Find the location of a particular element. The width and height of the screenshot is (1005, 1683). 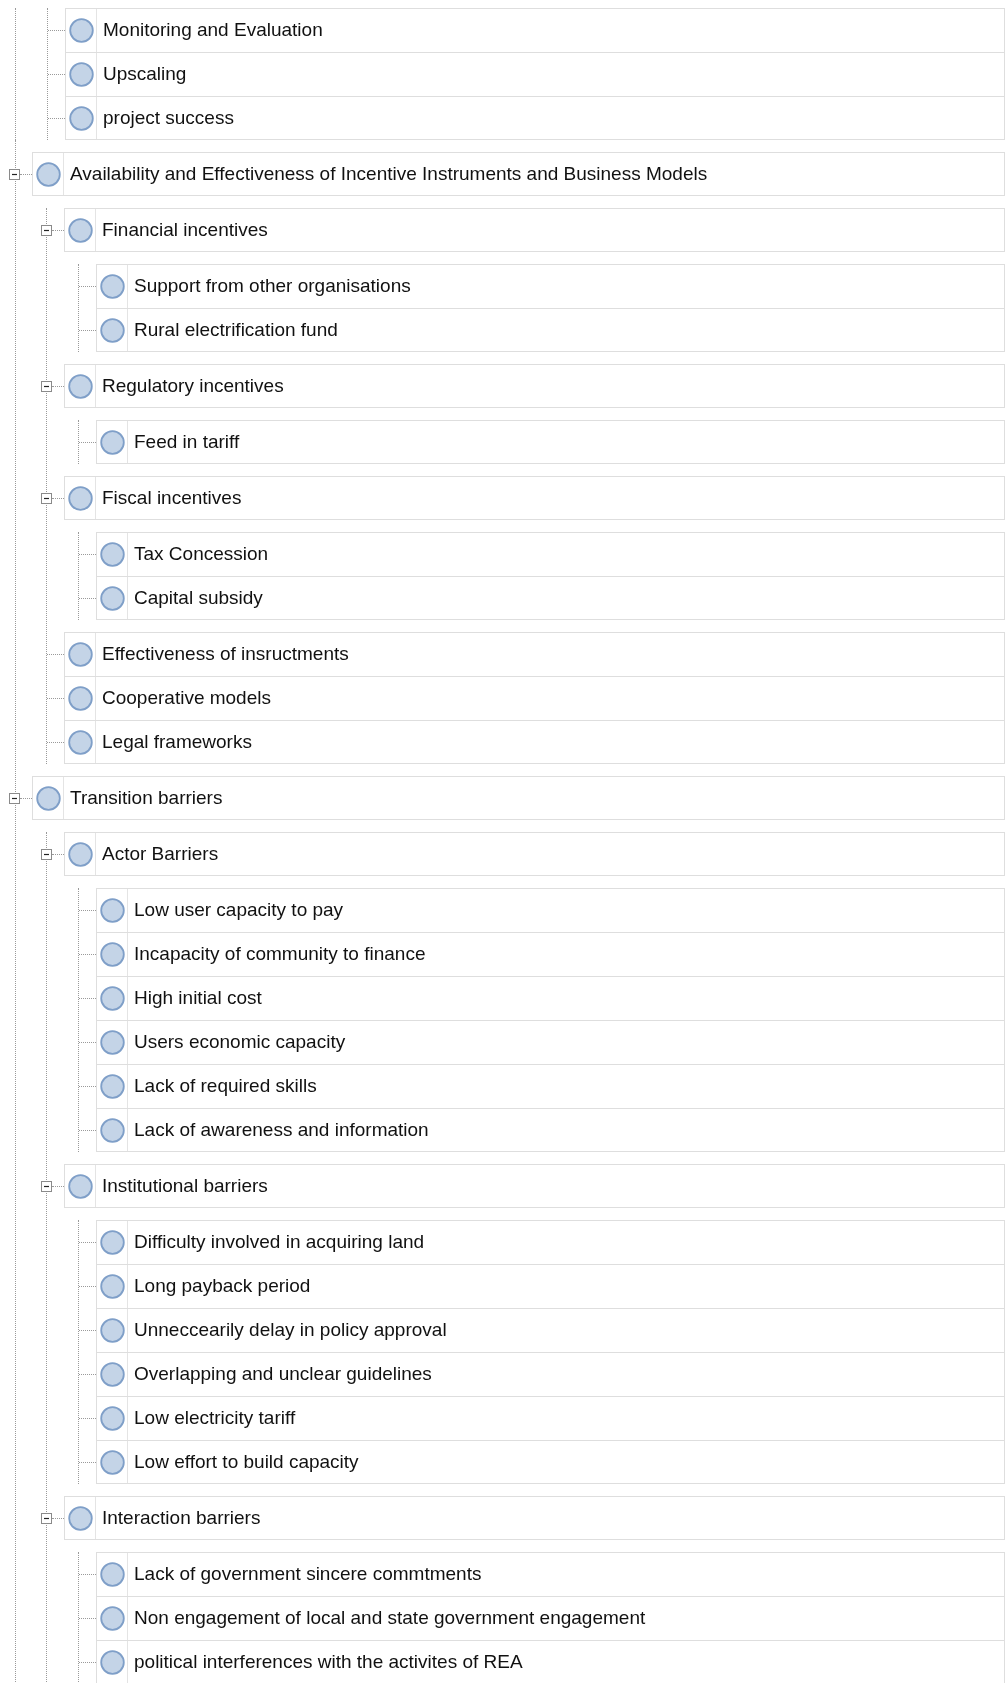

tree-item: Low electricity tariff is located at coordinates (550, 1418).